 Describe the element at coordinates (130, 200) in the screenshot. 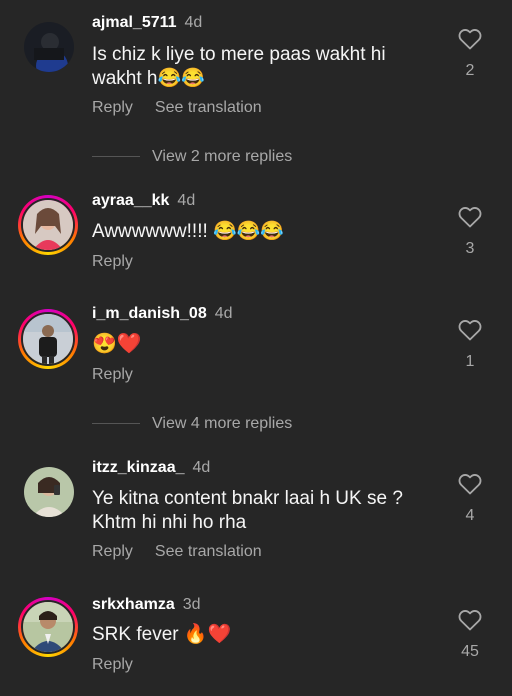

I see `username-text: ayraa__kk` at that location.